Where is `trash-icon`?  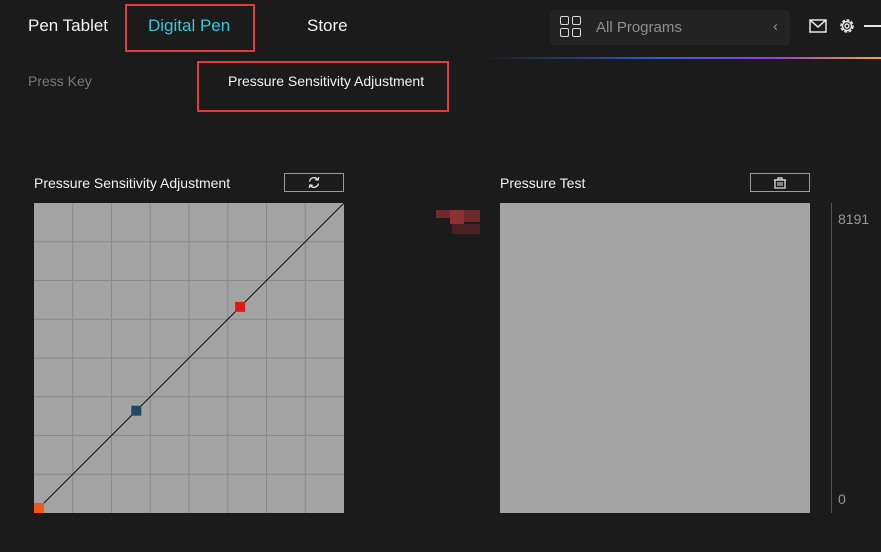
trash-icon is located at coordinates (780, 183).